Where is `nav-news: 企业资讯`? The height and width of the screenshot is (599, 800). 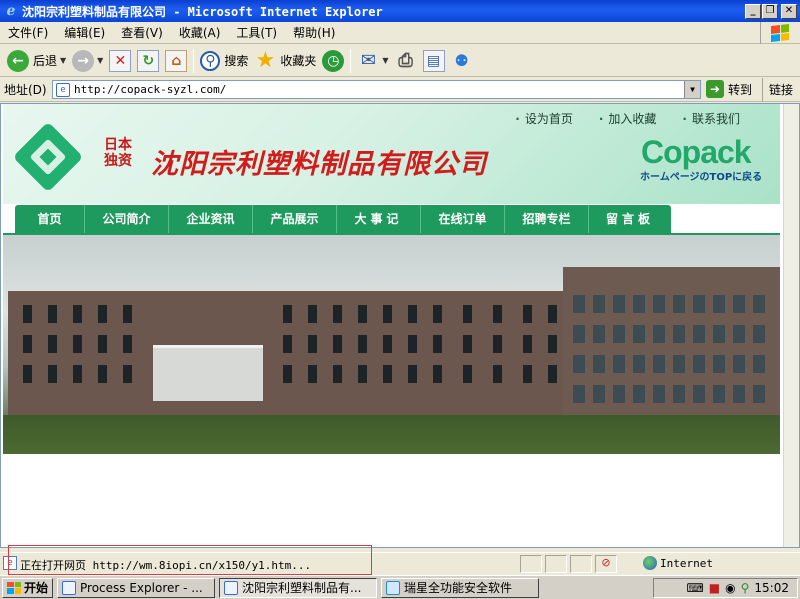 nav-news: 企业资讯 is located at coordinates (211, 219).